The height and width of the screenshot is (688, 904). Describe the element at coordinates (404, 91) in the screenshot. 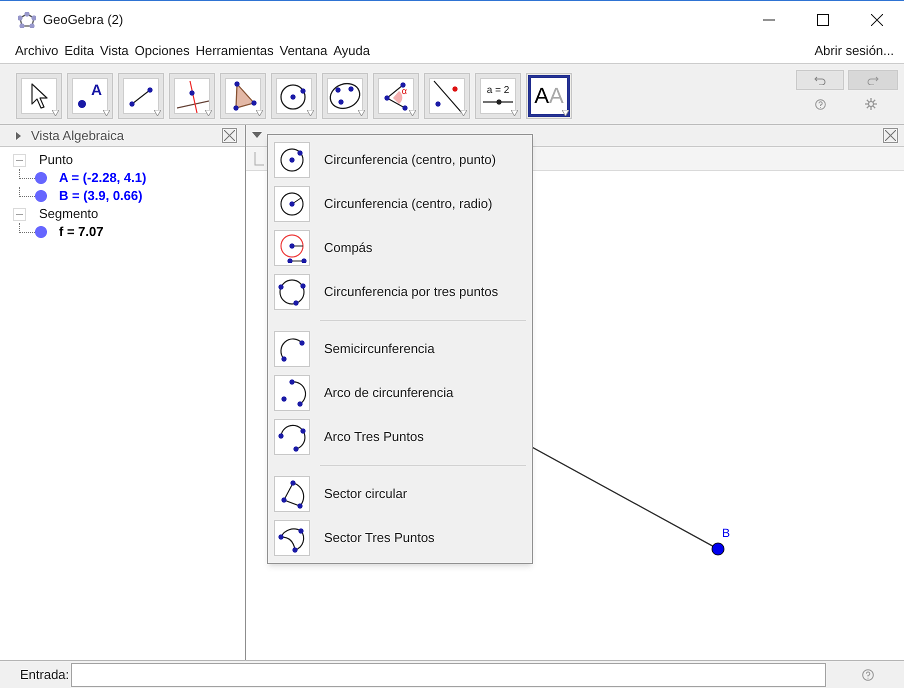

I see `angle-label: α` at that location.